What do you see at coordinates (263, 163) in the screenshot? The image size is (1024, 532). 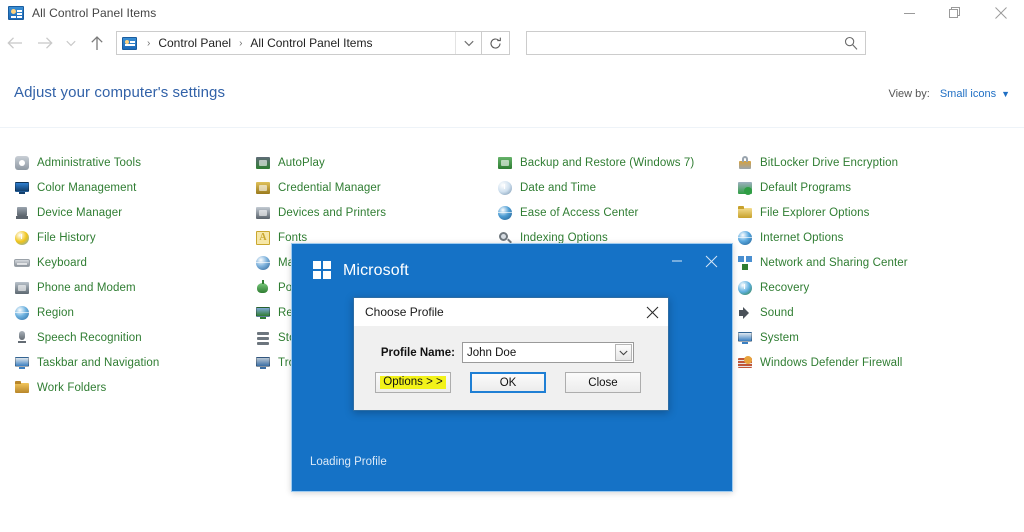 I see `autoplay-icon` at bounding box center [263, 163].